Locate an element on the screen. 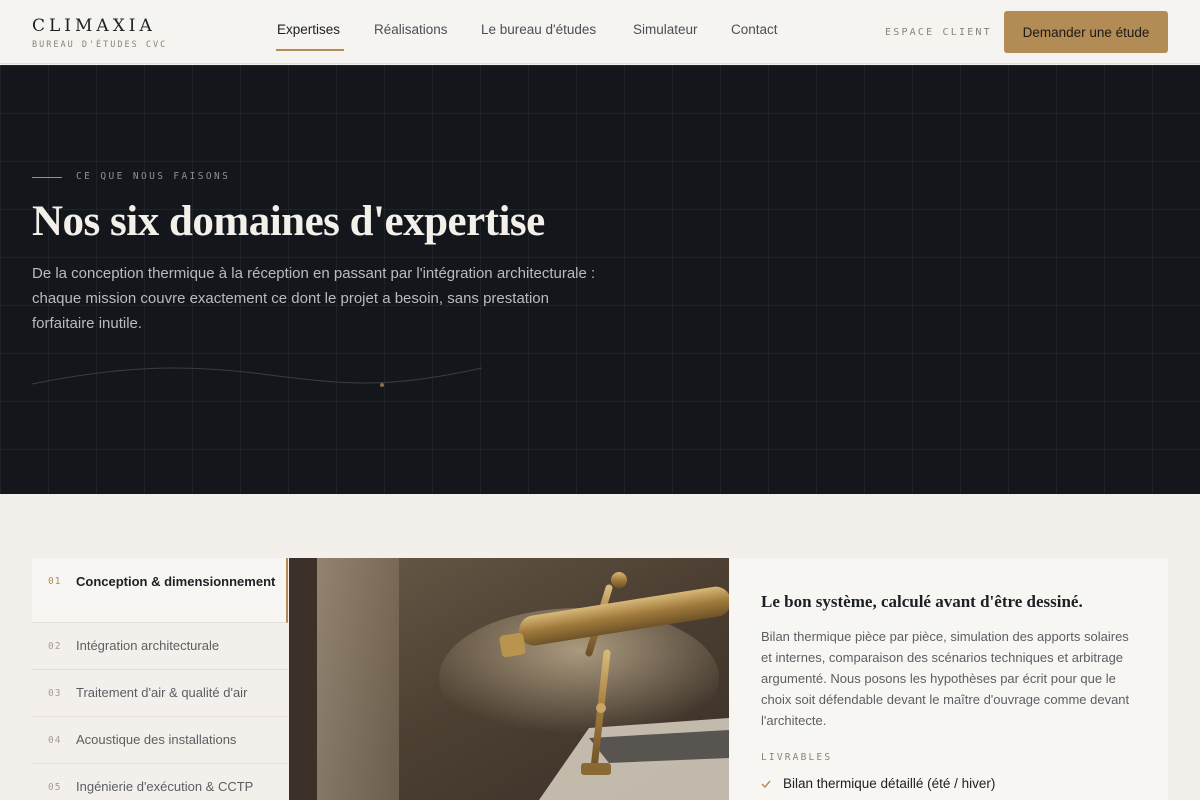 Image resolution: width=1200 pixels, height=800 pixels. expertise-label: Conception & dimensionnement is located at coordinates (176, 581).